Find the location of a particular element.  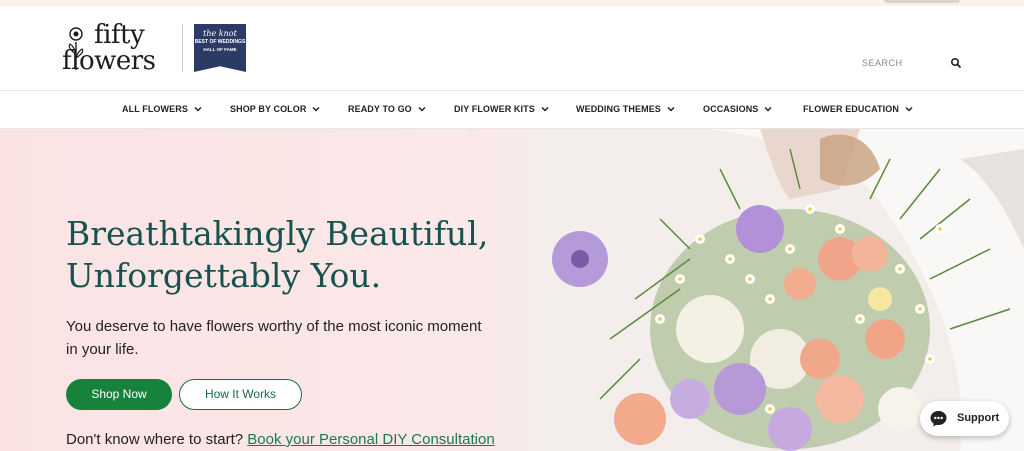

nav-item-label: DIY FLOWER KITS is located at coordinates (494, 109).